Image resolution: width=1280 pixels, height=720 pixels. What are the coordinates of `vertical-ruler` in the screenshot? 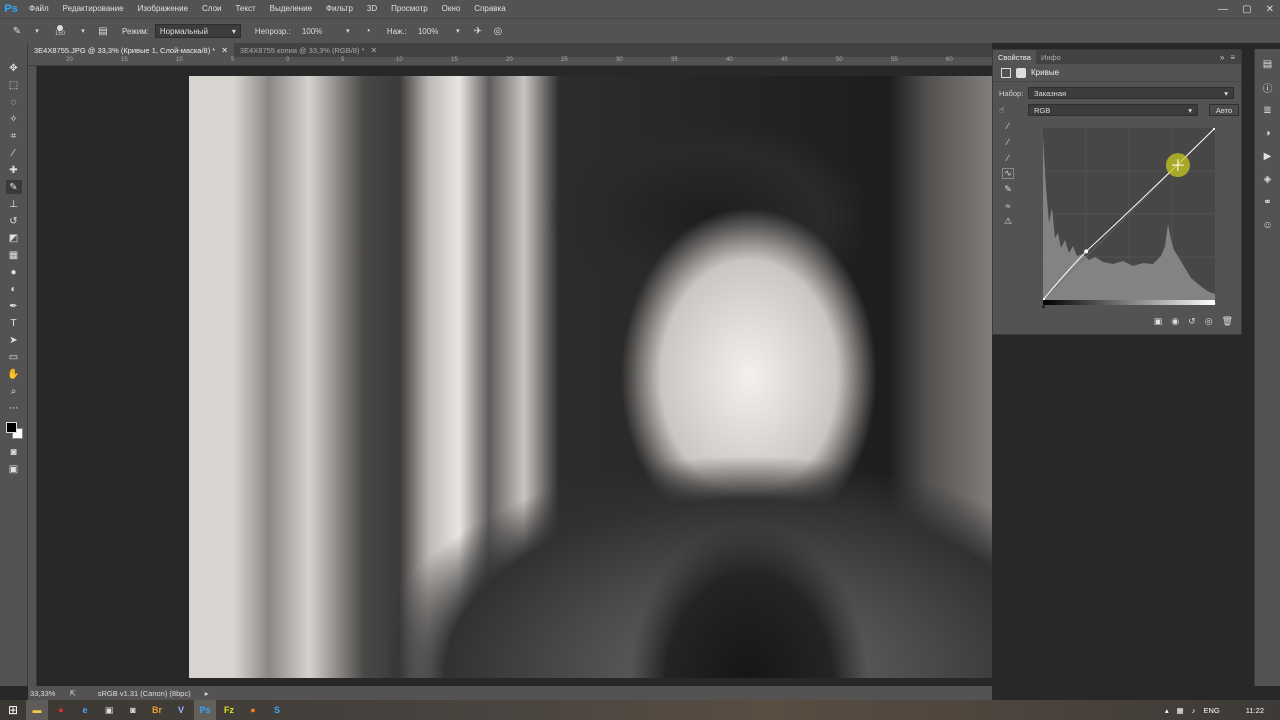 It's located at (32, 376).